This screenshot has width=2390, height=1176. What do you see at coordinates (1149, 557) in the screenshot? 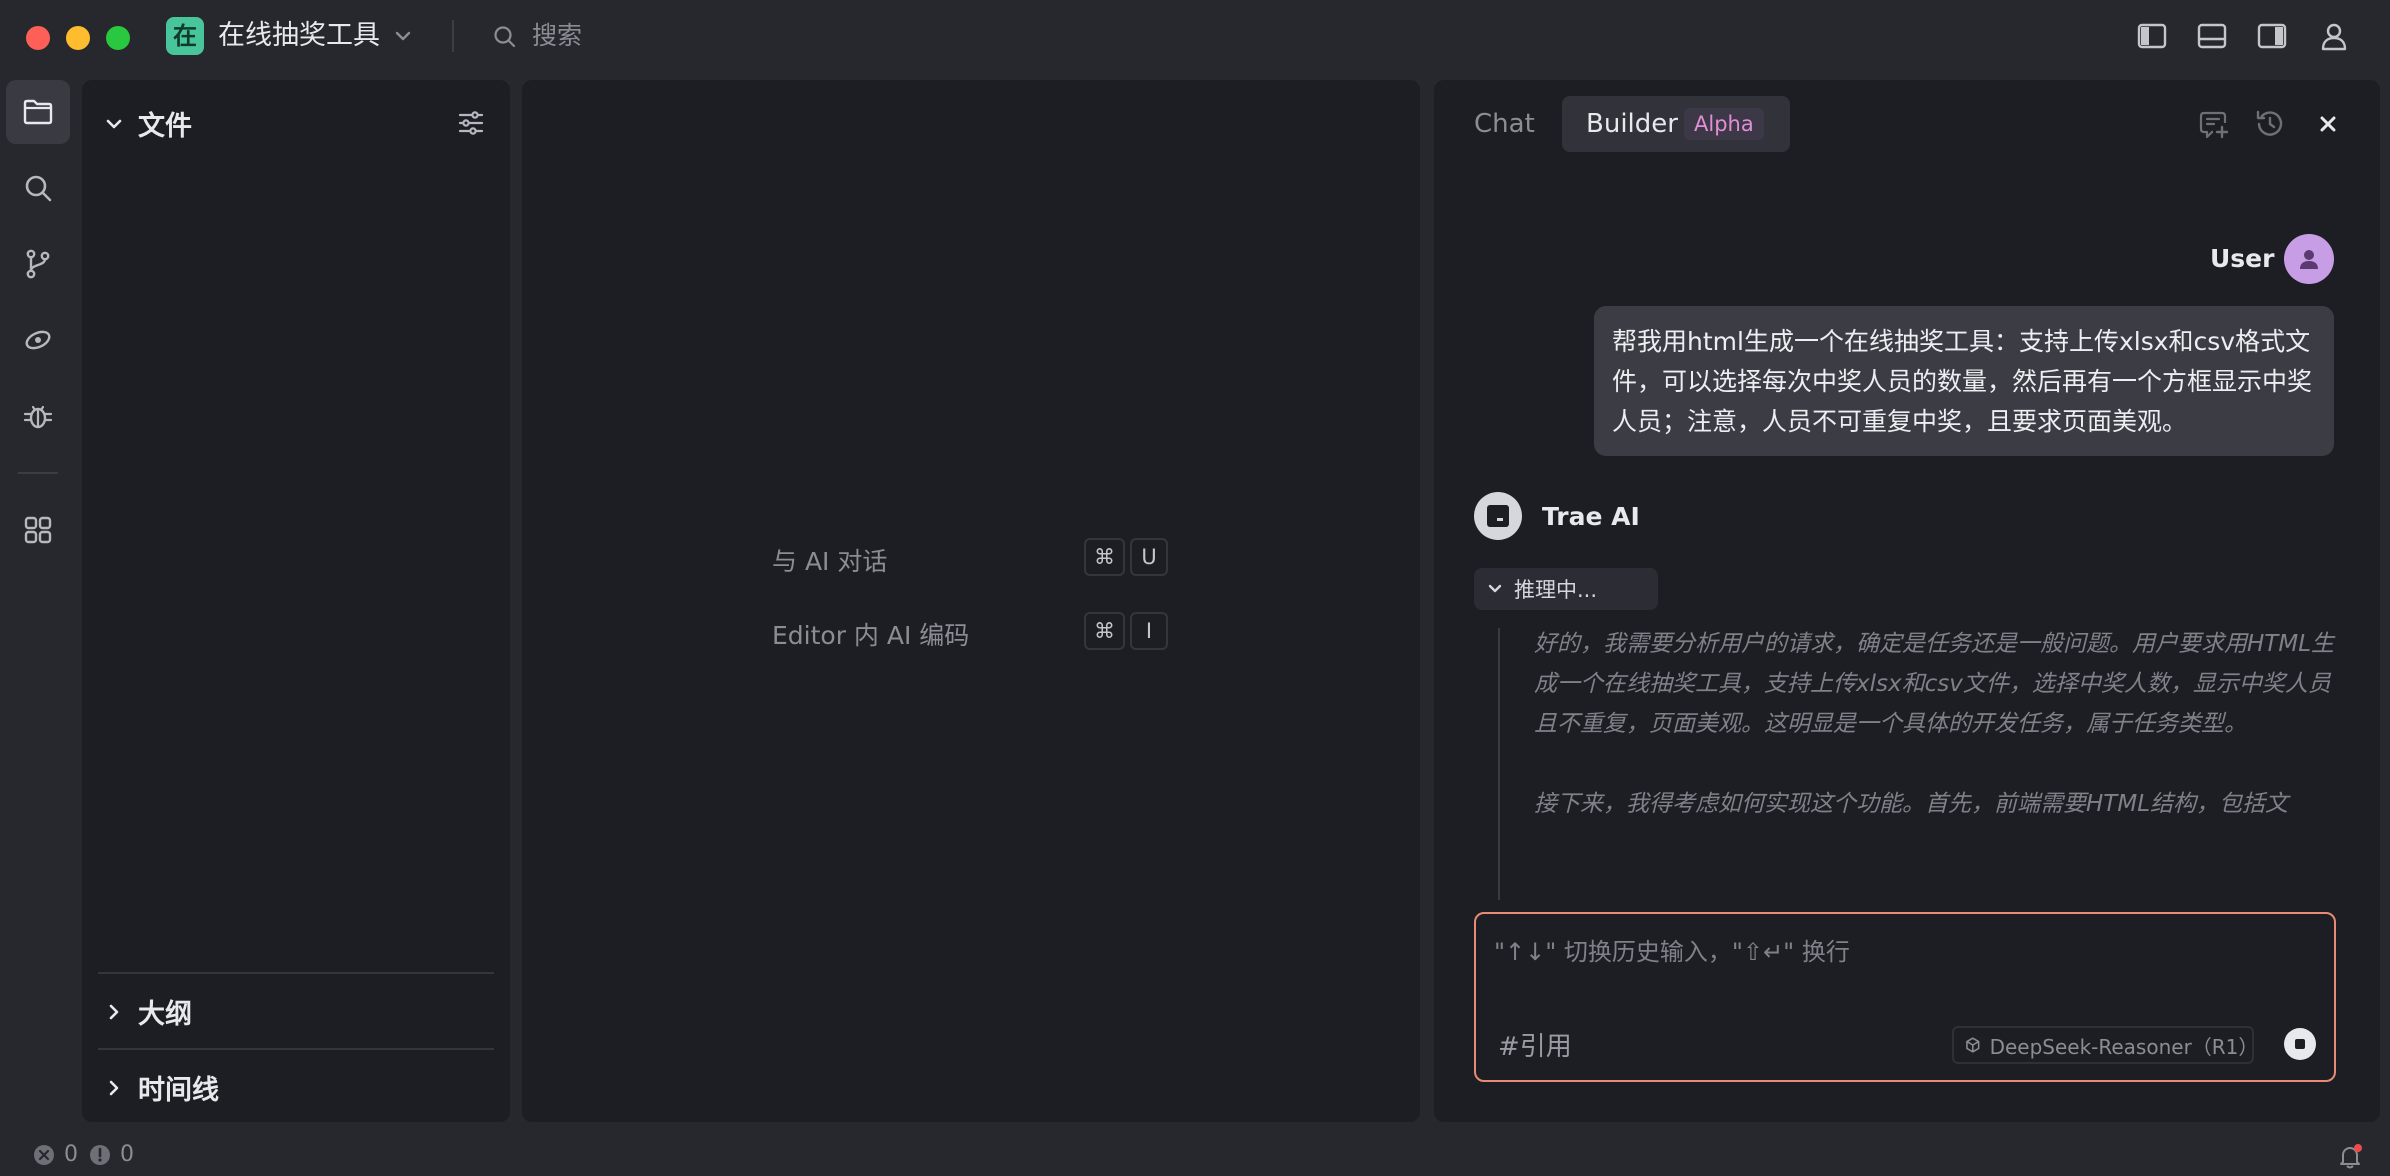
I see `shortcut-key: U` at bounding box center [1149, 557].